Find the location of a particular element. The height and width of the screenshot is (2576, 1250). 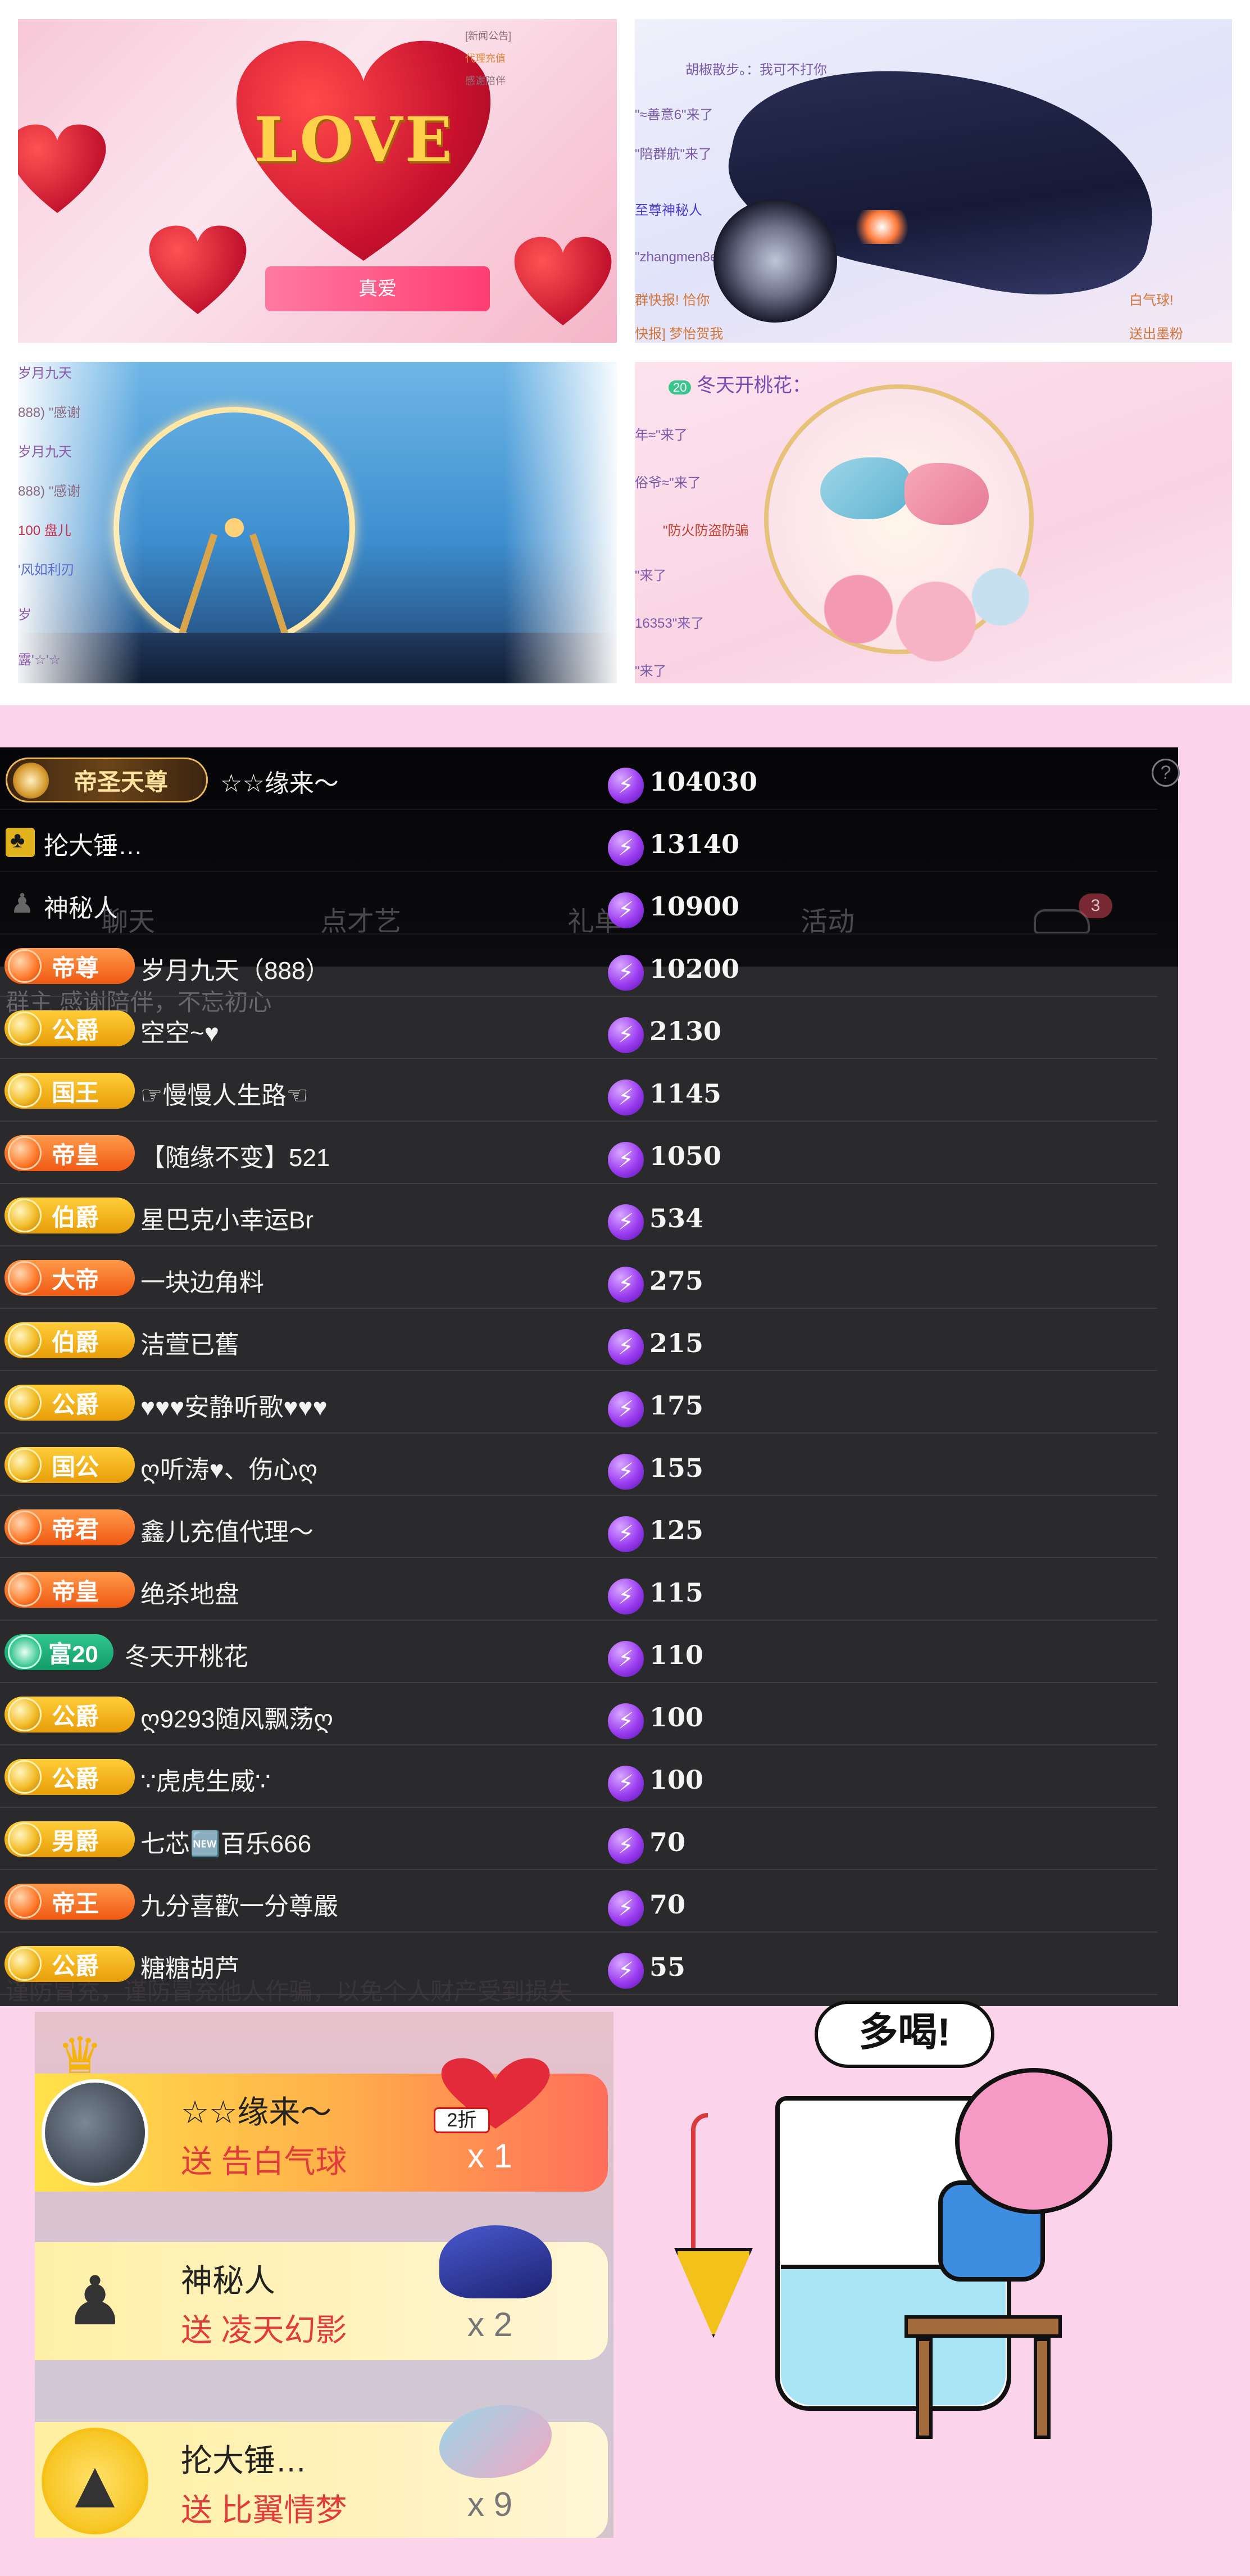

contribution-score: 100 is located at coordinates (677, 1717).